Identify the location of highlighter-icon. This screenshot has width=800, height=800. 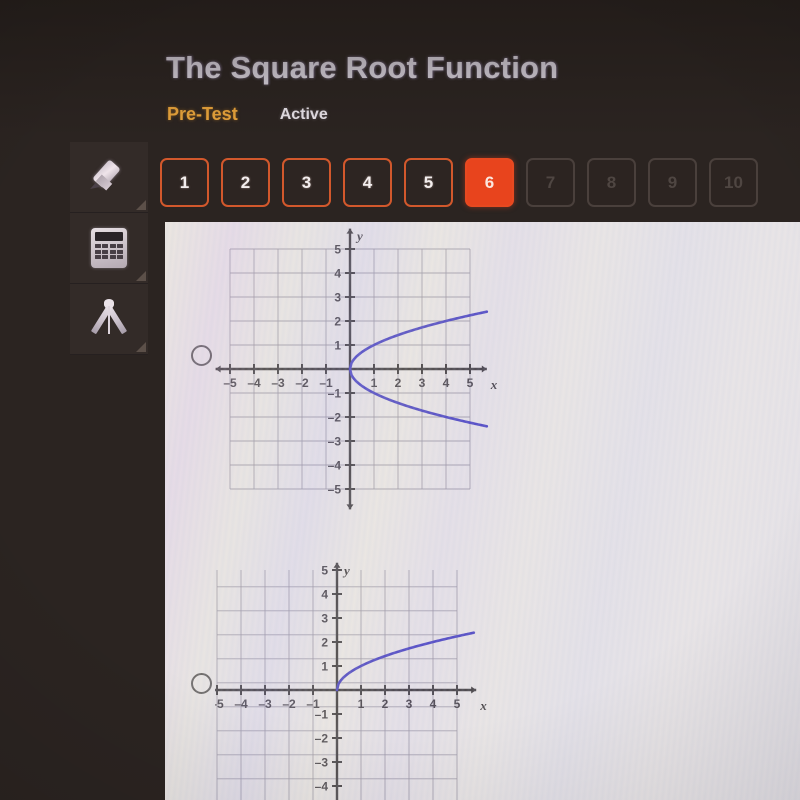
(109, 177).